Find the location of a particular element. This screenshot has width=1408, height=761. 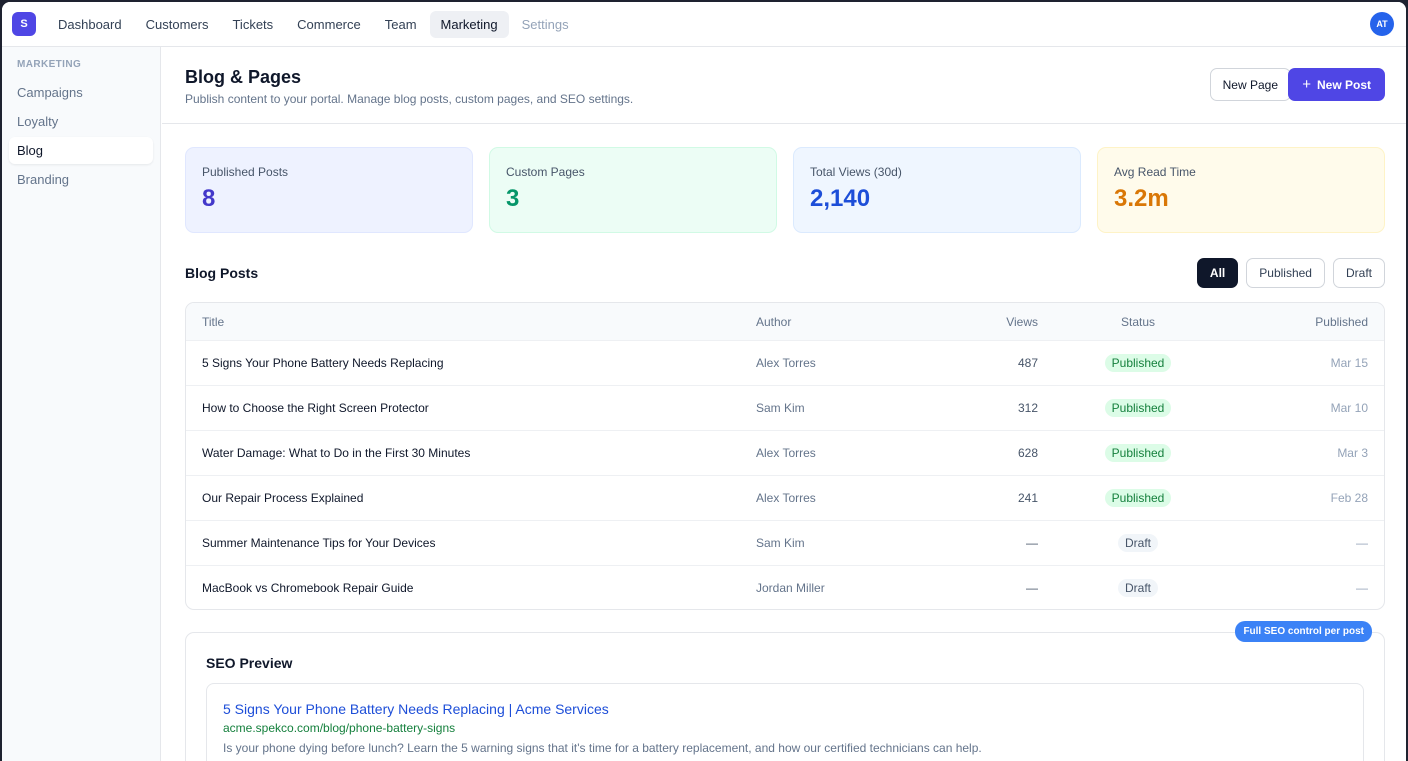

post-views: 628 is located at coordinates (1027, 453).